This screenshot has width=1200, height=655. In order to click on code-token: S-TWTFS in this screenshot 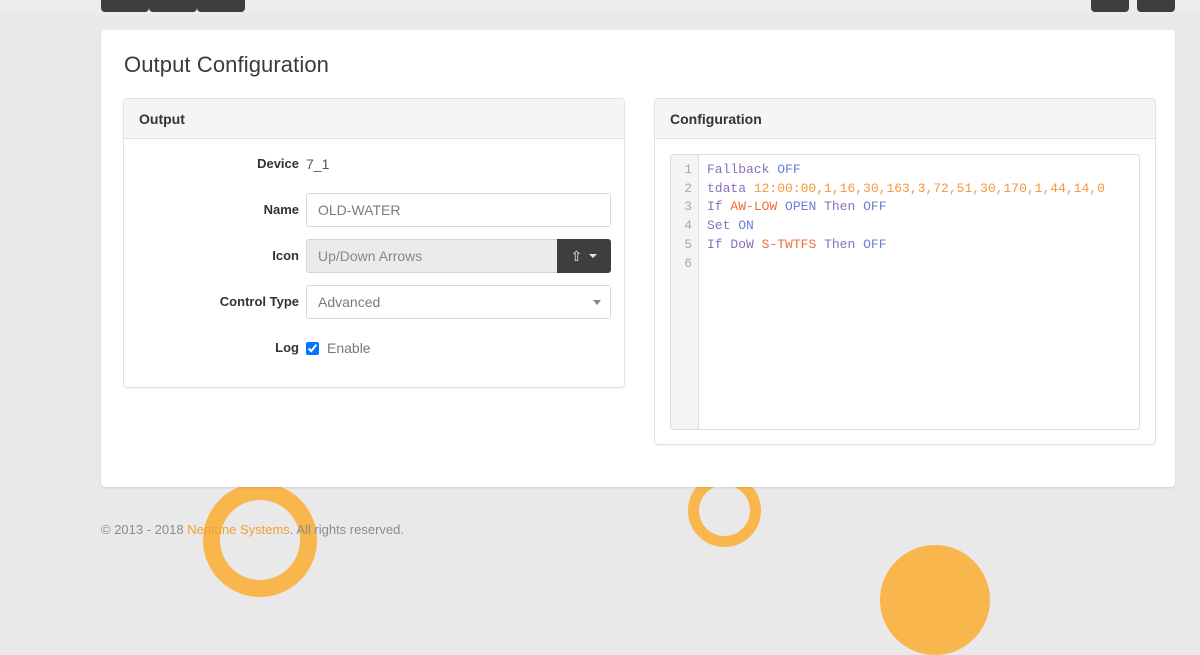, I will do `click(789, 244)`.